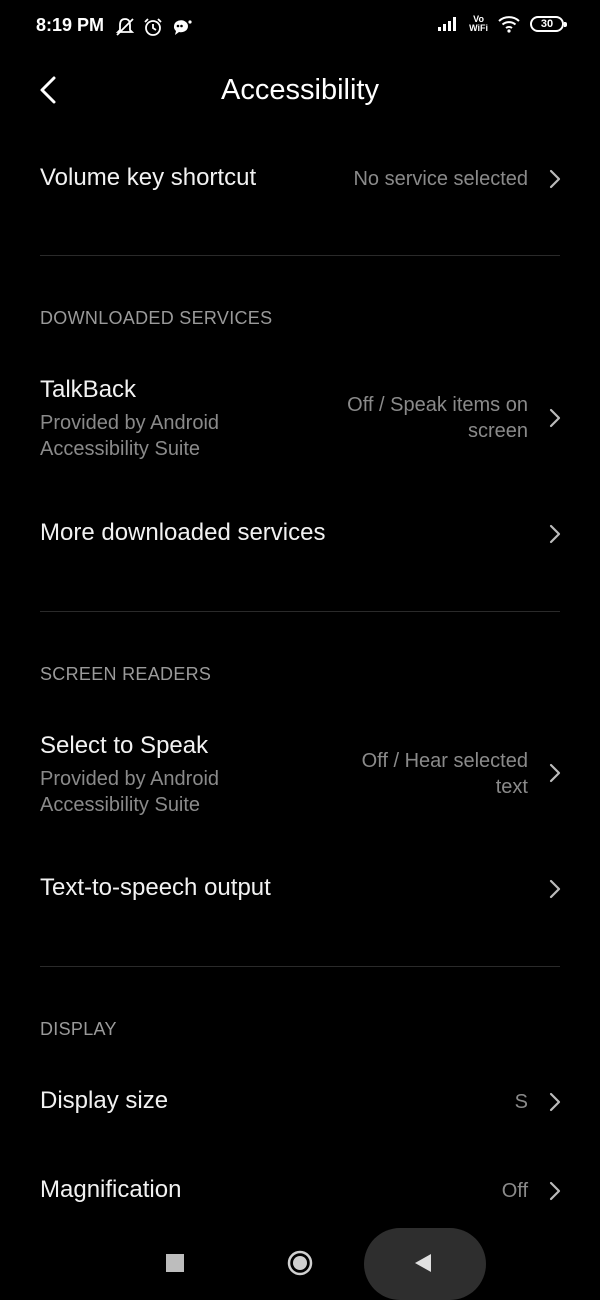 The width and height of the screenshot is (600, 1300). Describe the element at coordinates (183, 532) in the screenshot. I see `row-title: More downloaded services` at that location.